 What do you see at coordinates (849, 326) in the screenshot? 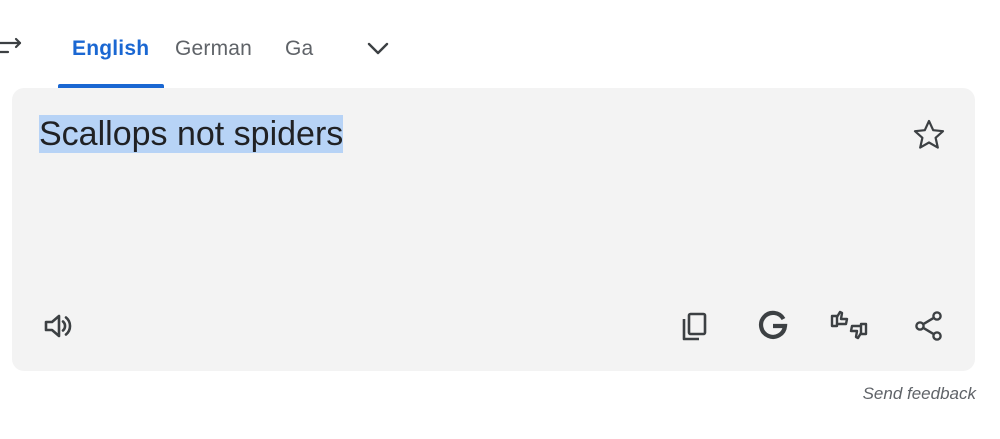
I see `thumbs-rate-icon` at bounding box center [849, 326].